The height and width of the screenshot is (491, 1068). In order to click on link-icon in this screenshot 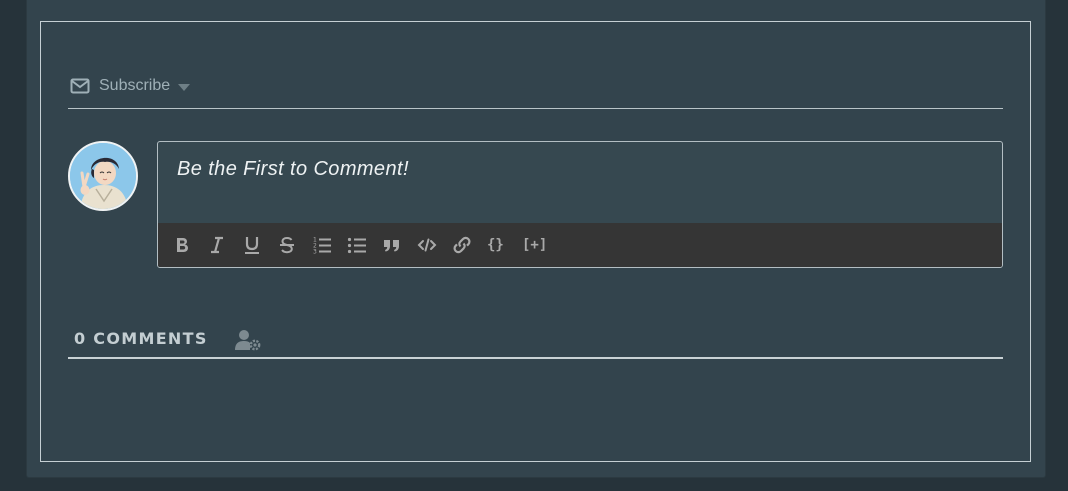, I will do `click(462, 245)`.